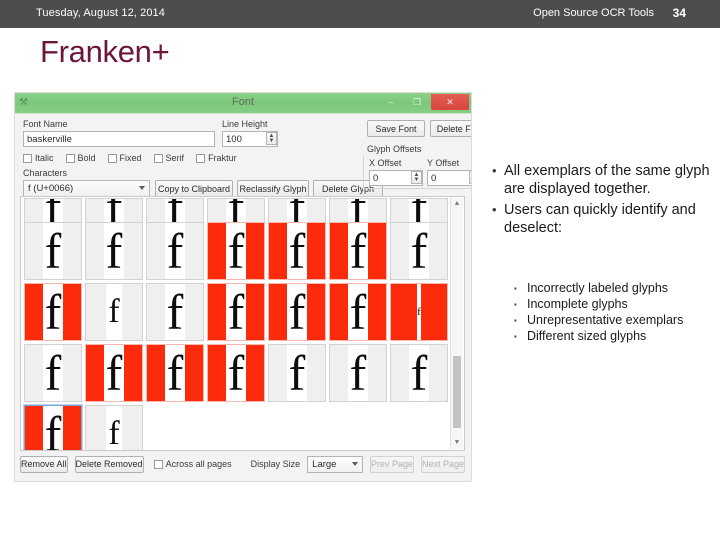 The image size is (720, 540). What do you see at coordinates (457, 204) in the screenshot?
I see `scroll-up-arrow-icon: ▲` at bounding box center [457, 204].